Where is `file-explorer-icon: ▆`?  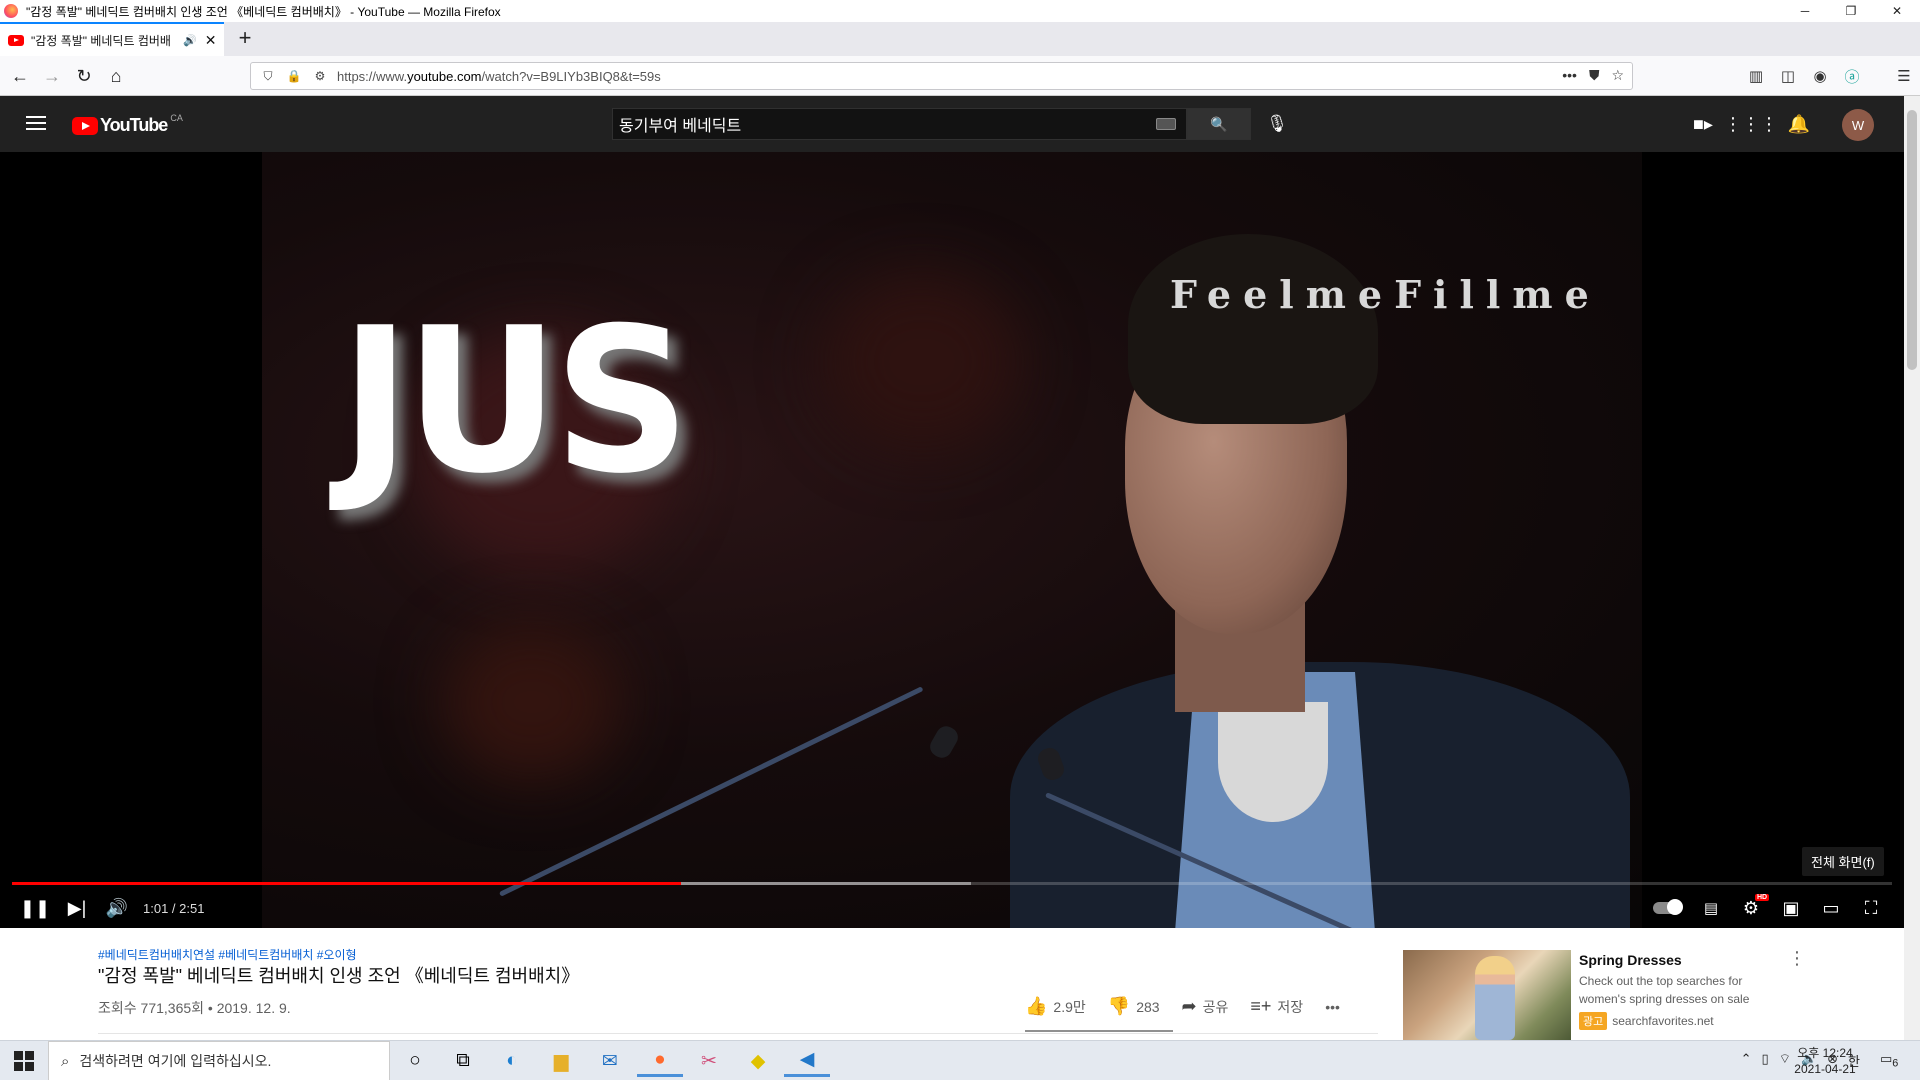
file-explorer-icon: ▆ is located at coordinates (561, 1061).